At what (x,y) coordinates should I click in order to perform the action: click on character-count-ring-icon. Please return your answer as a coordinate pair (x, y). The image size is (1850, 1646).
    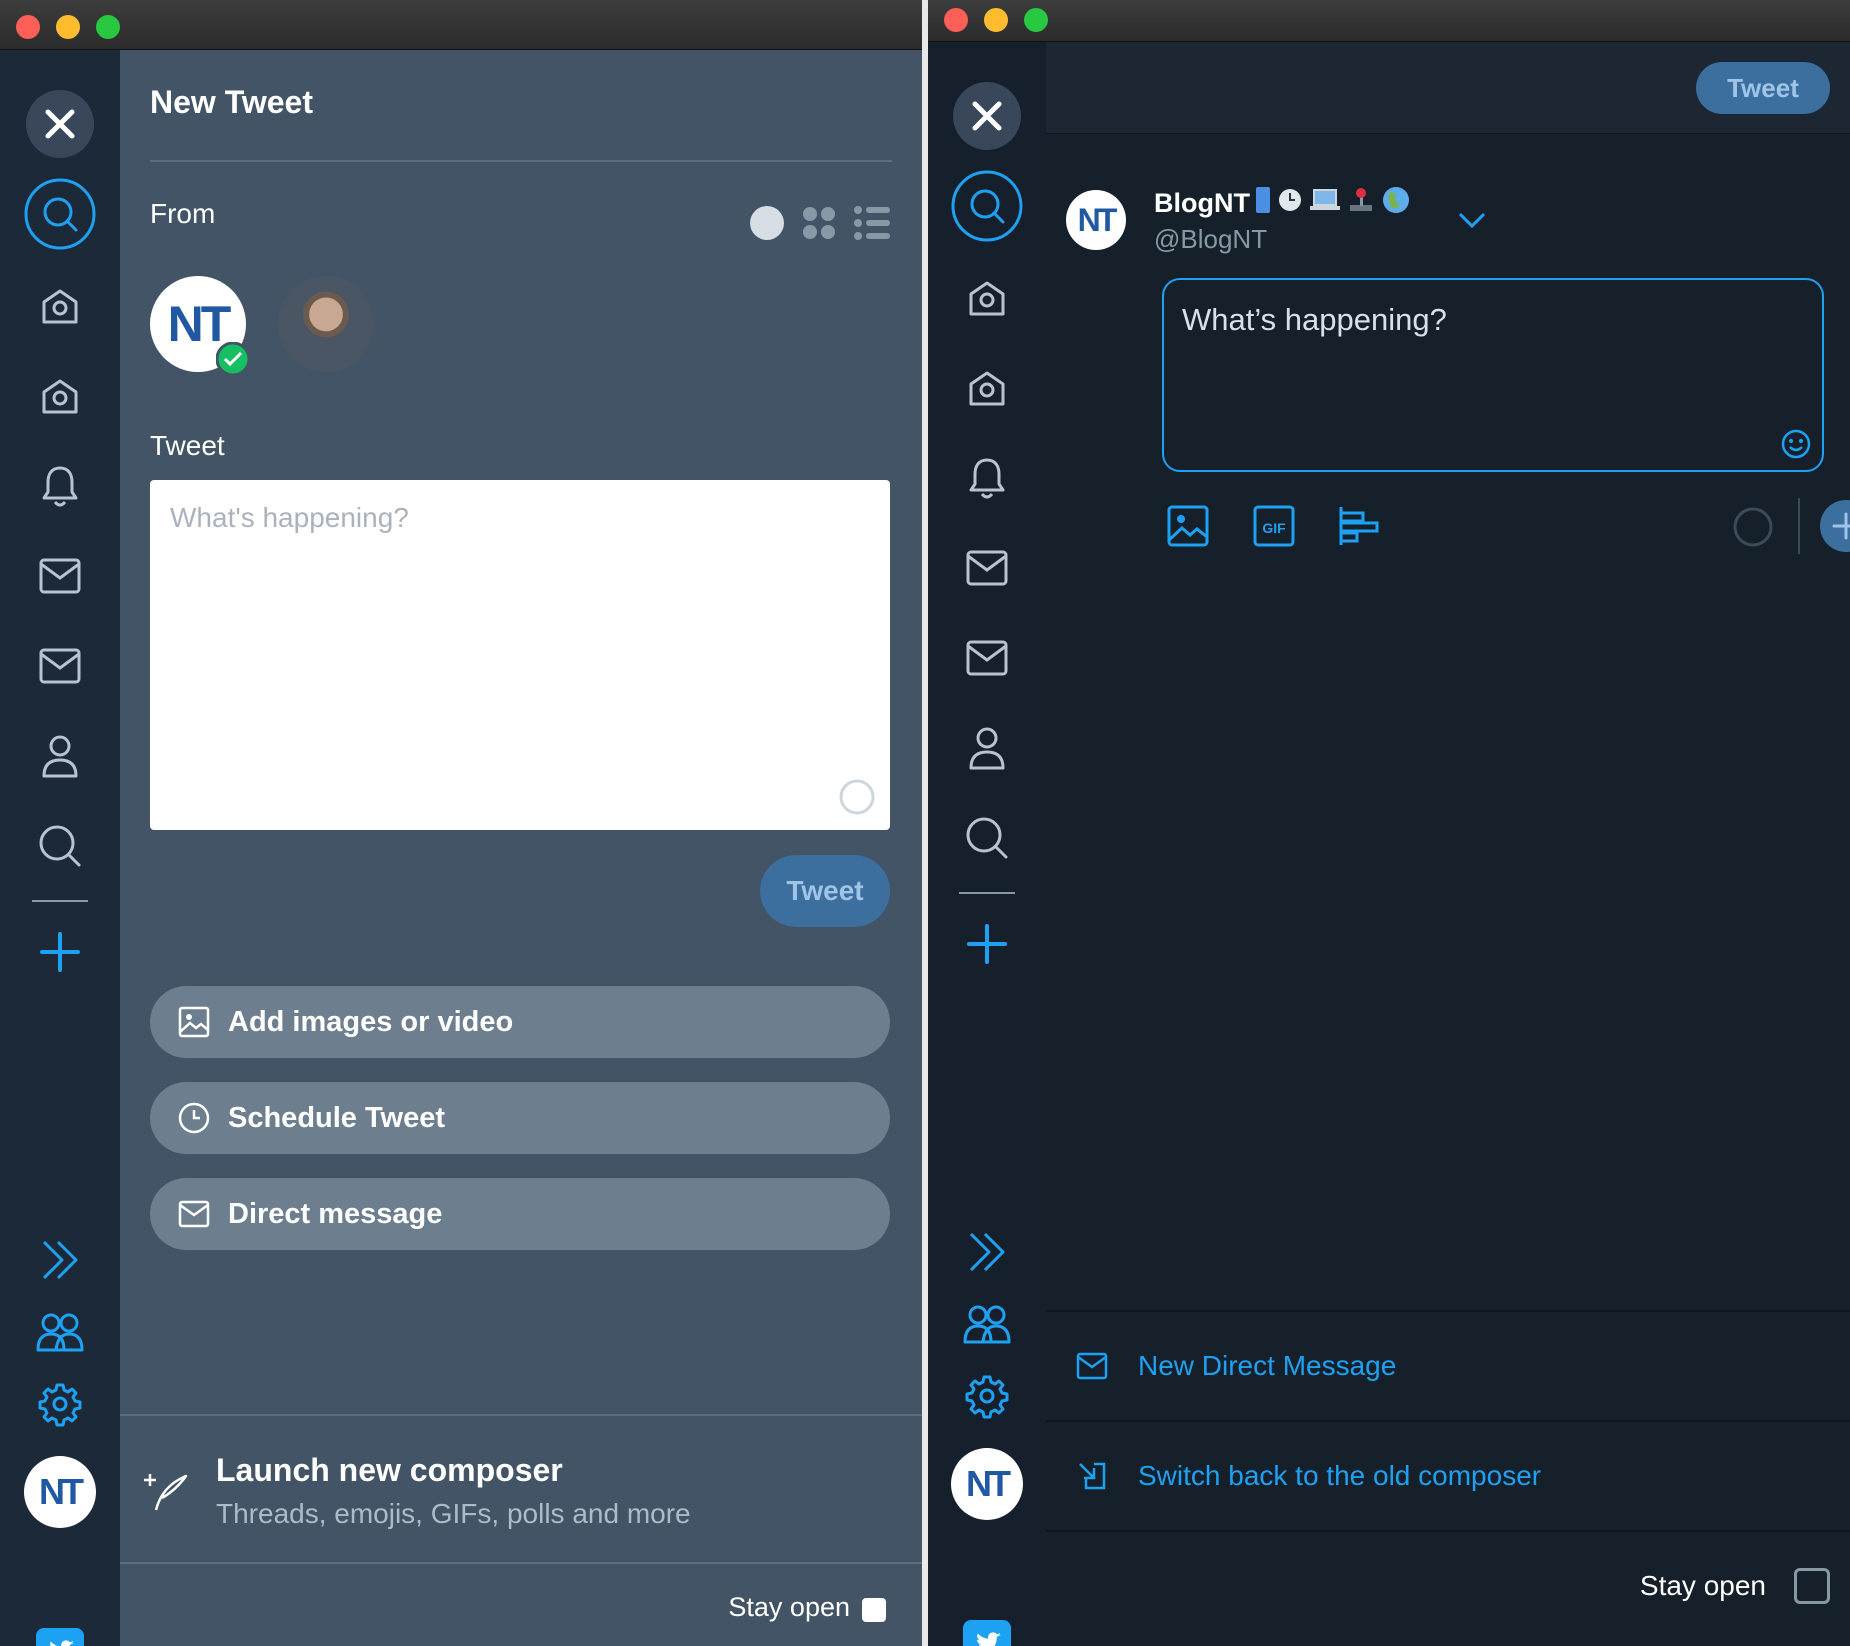
    Looking at the image, I should click on (857, 797).